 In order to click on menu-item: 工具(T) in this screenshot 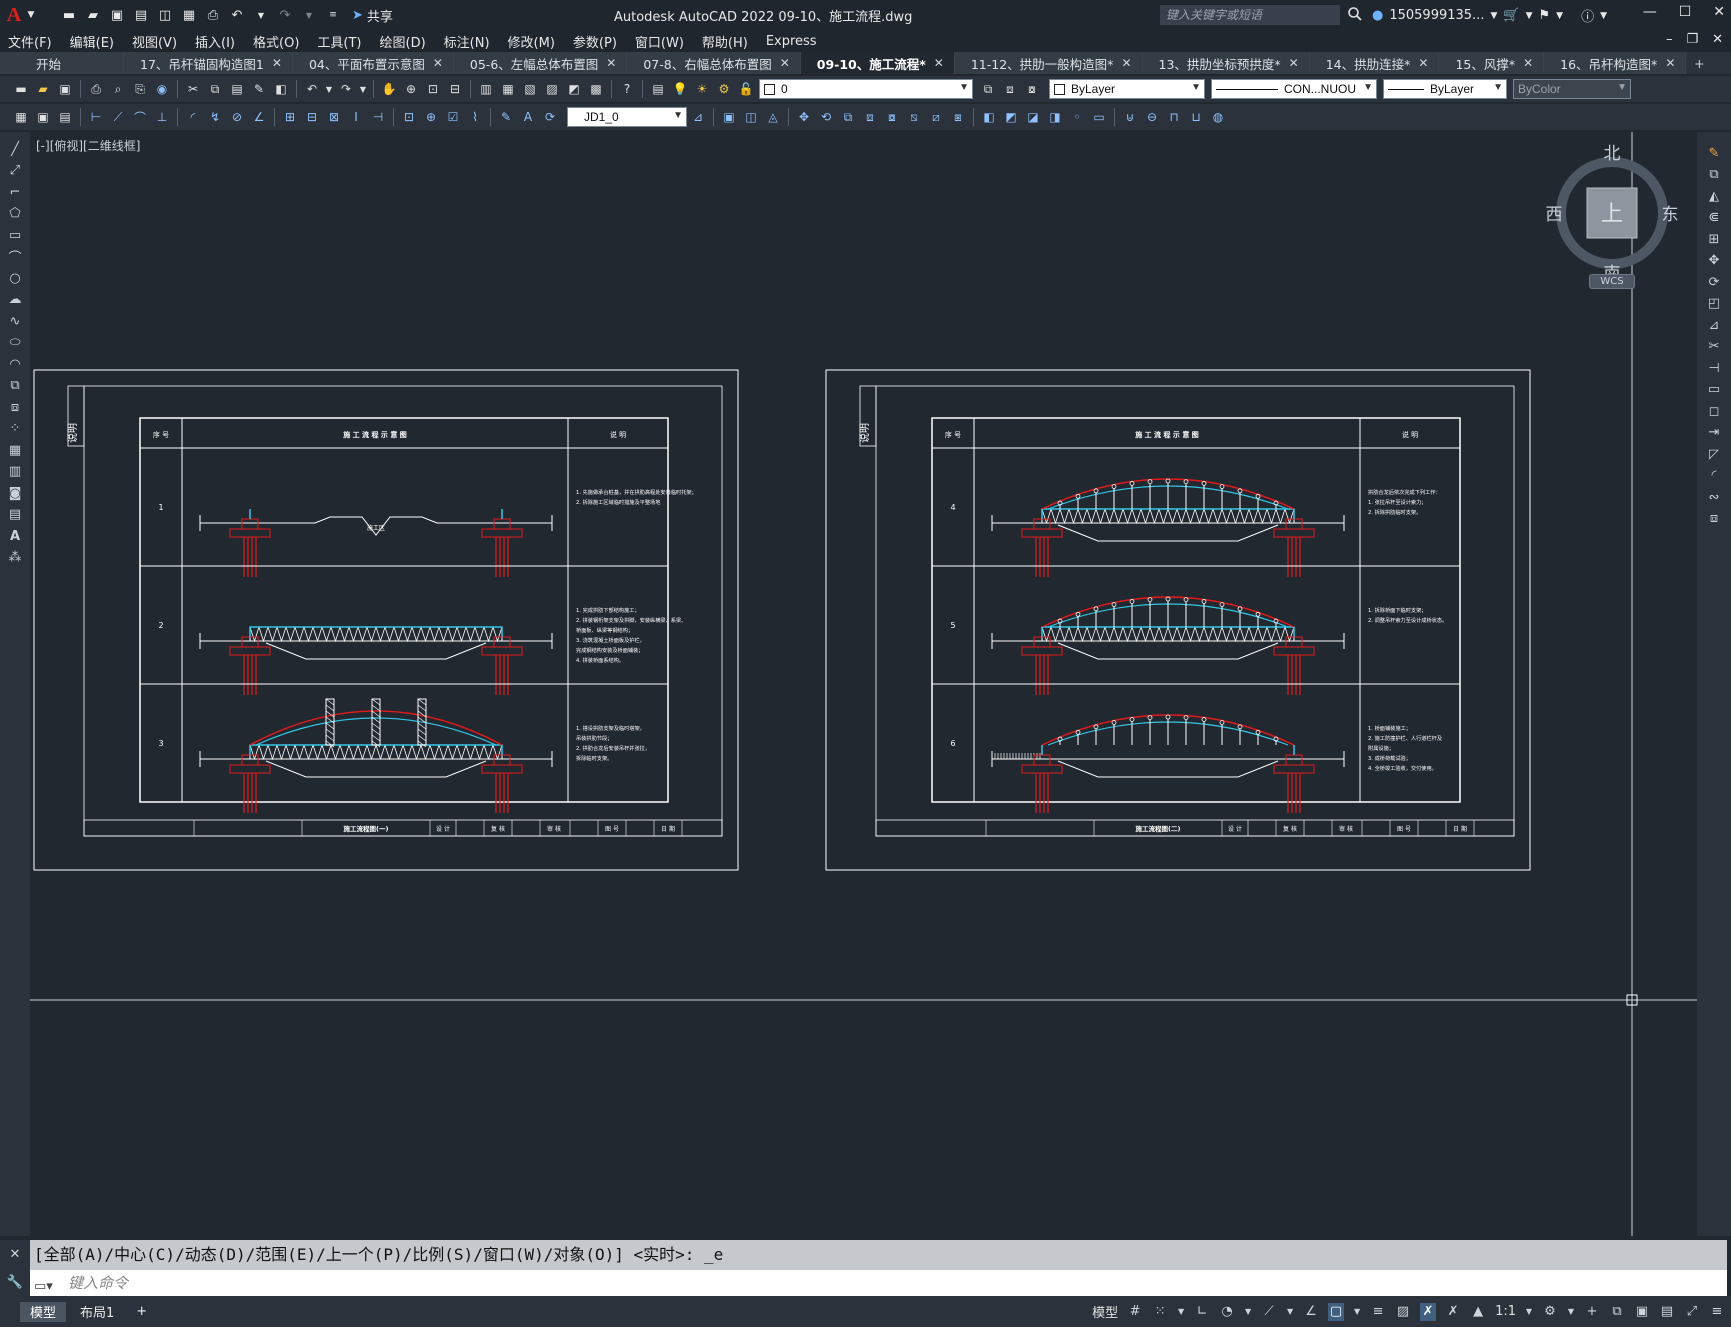, I will do `click(340, 41)`.